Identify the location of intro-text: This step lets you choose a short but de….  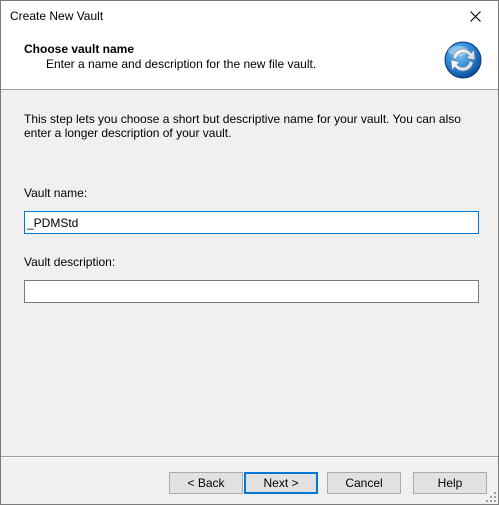
(242, 126).